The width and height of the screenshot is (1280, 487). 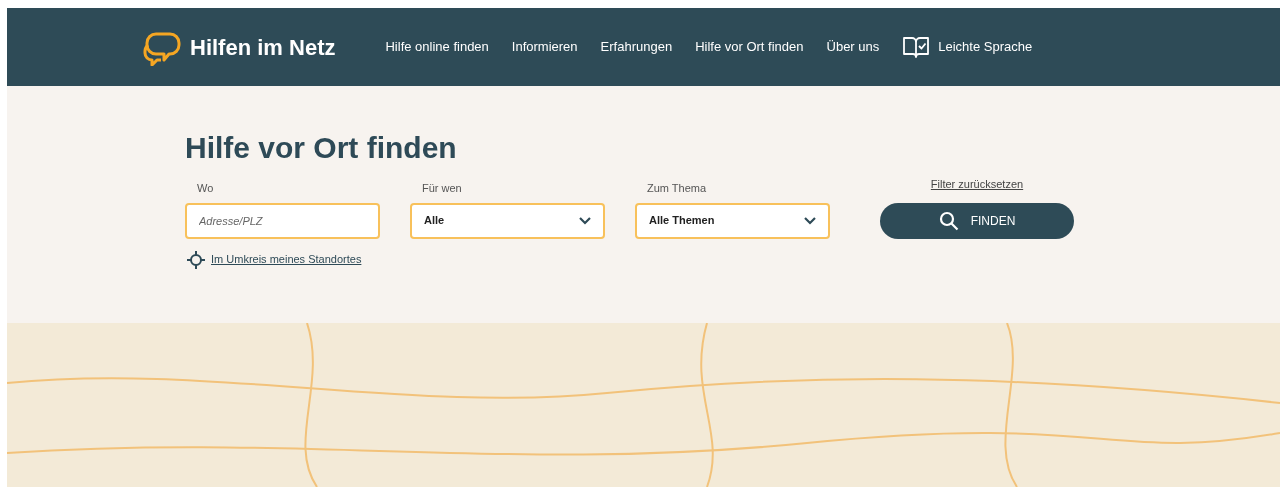 What do you see at coordinates (677, 188) in the screenshot?
I see `field-label: Zum Thema` at bounding box center [677, 188].